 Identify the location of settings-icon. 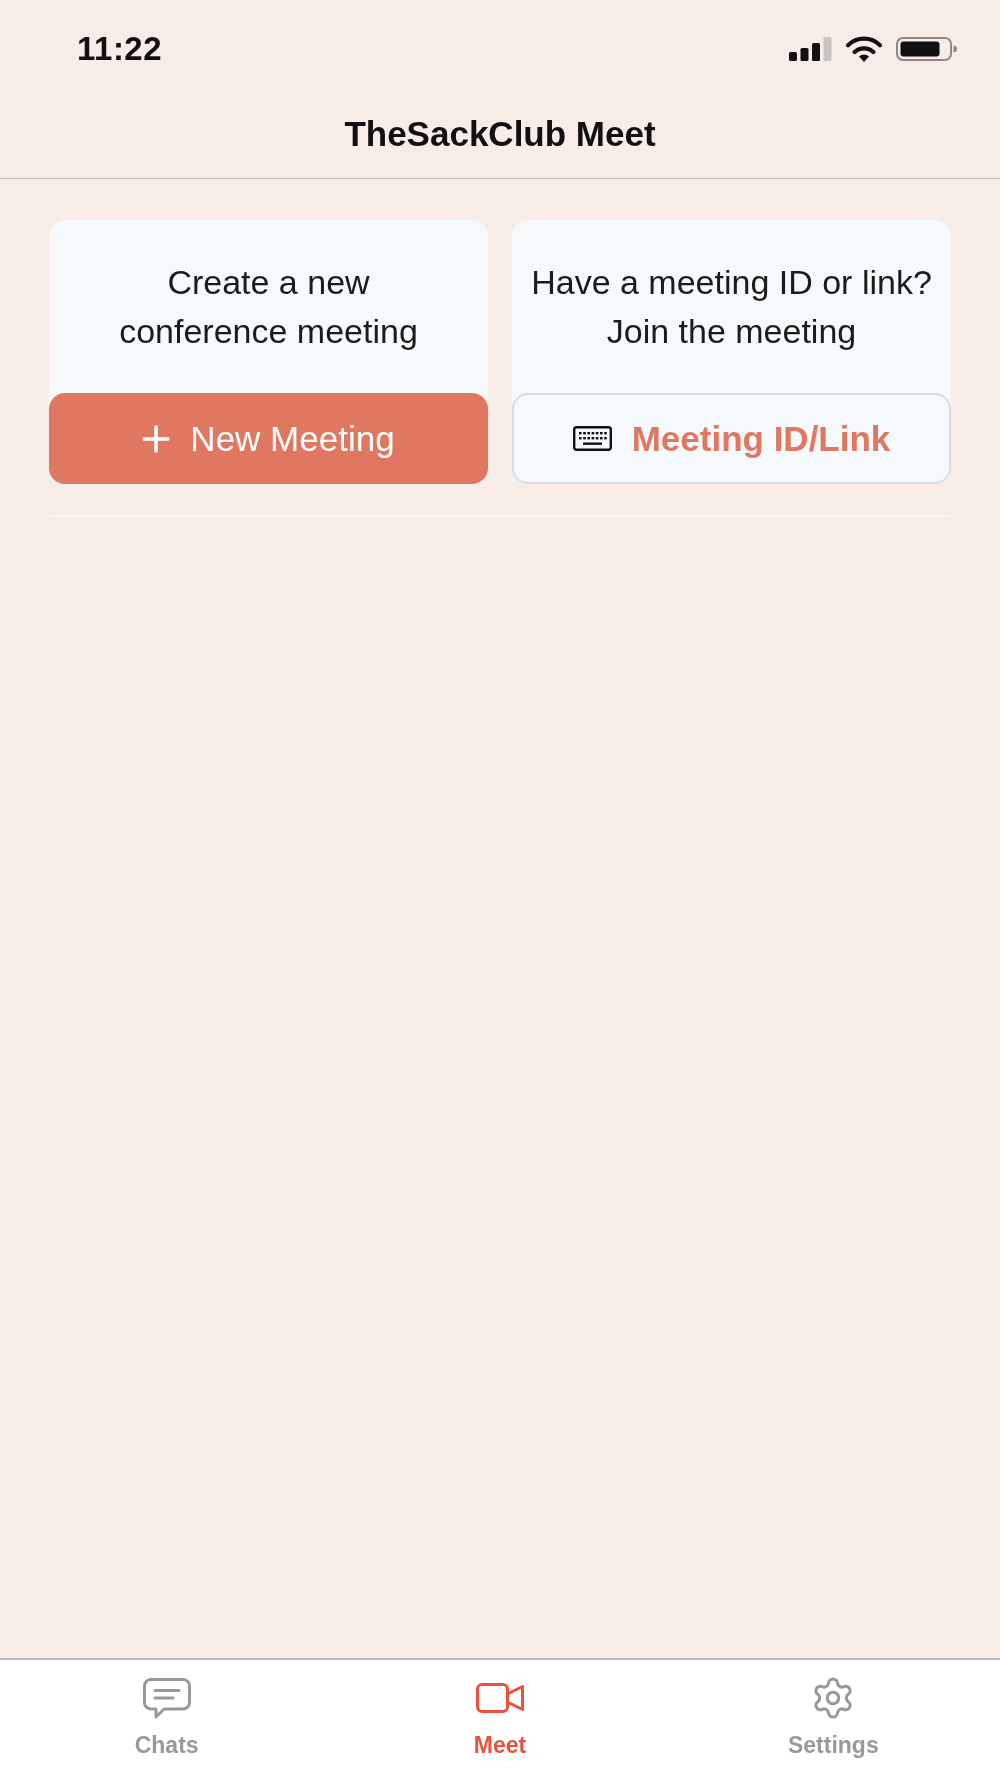
(833, 1698).